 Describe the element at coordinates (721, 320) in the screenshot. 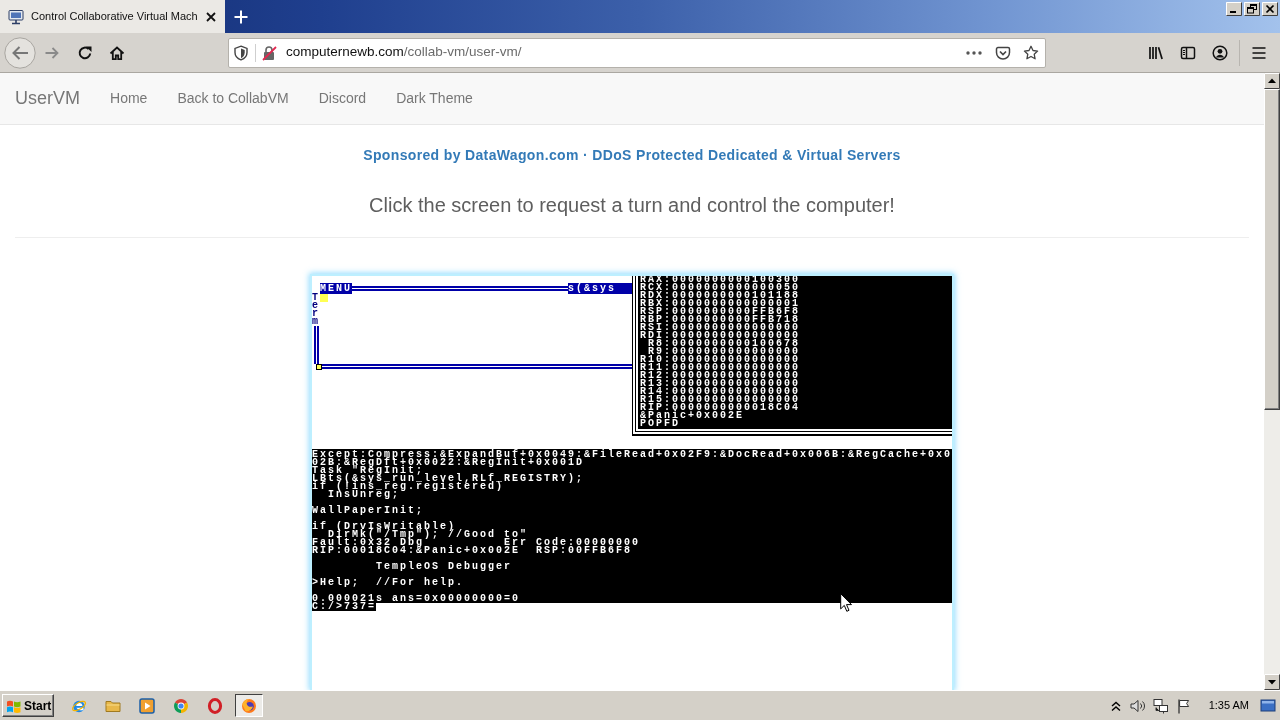

I see `register-line: RBP:0000000000FFB718` at that location.